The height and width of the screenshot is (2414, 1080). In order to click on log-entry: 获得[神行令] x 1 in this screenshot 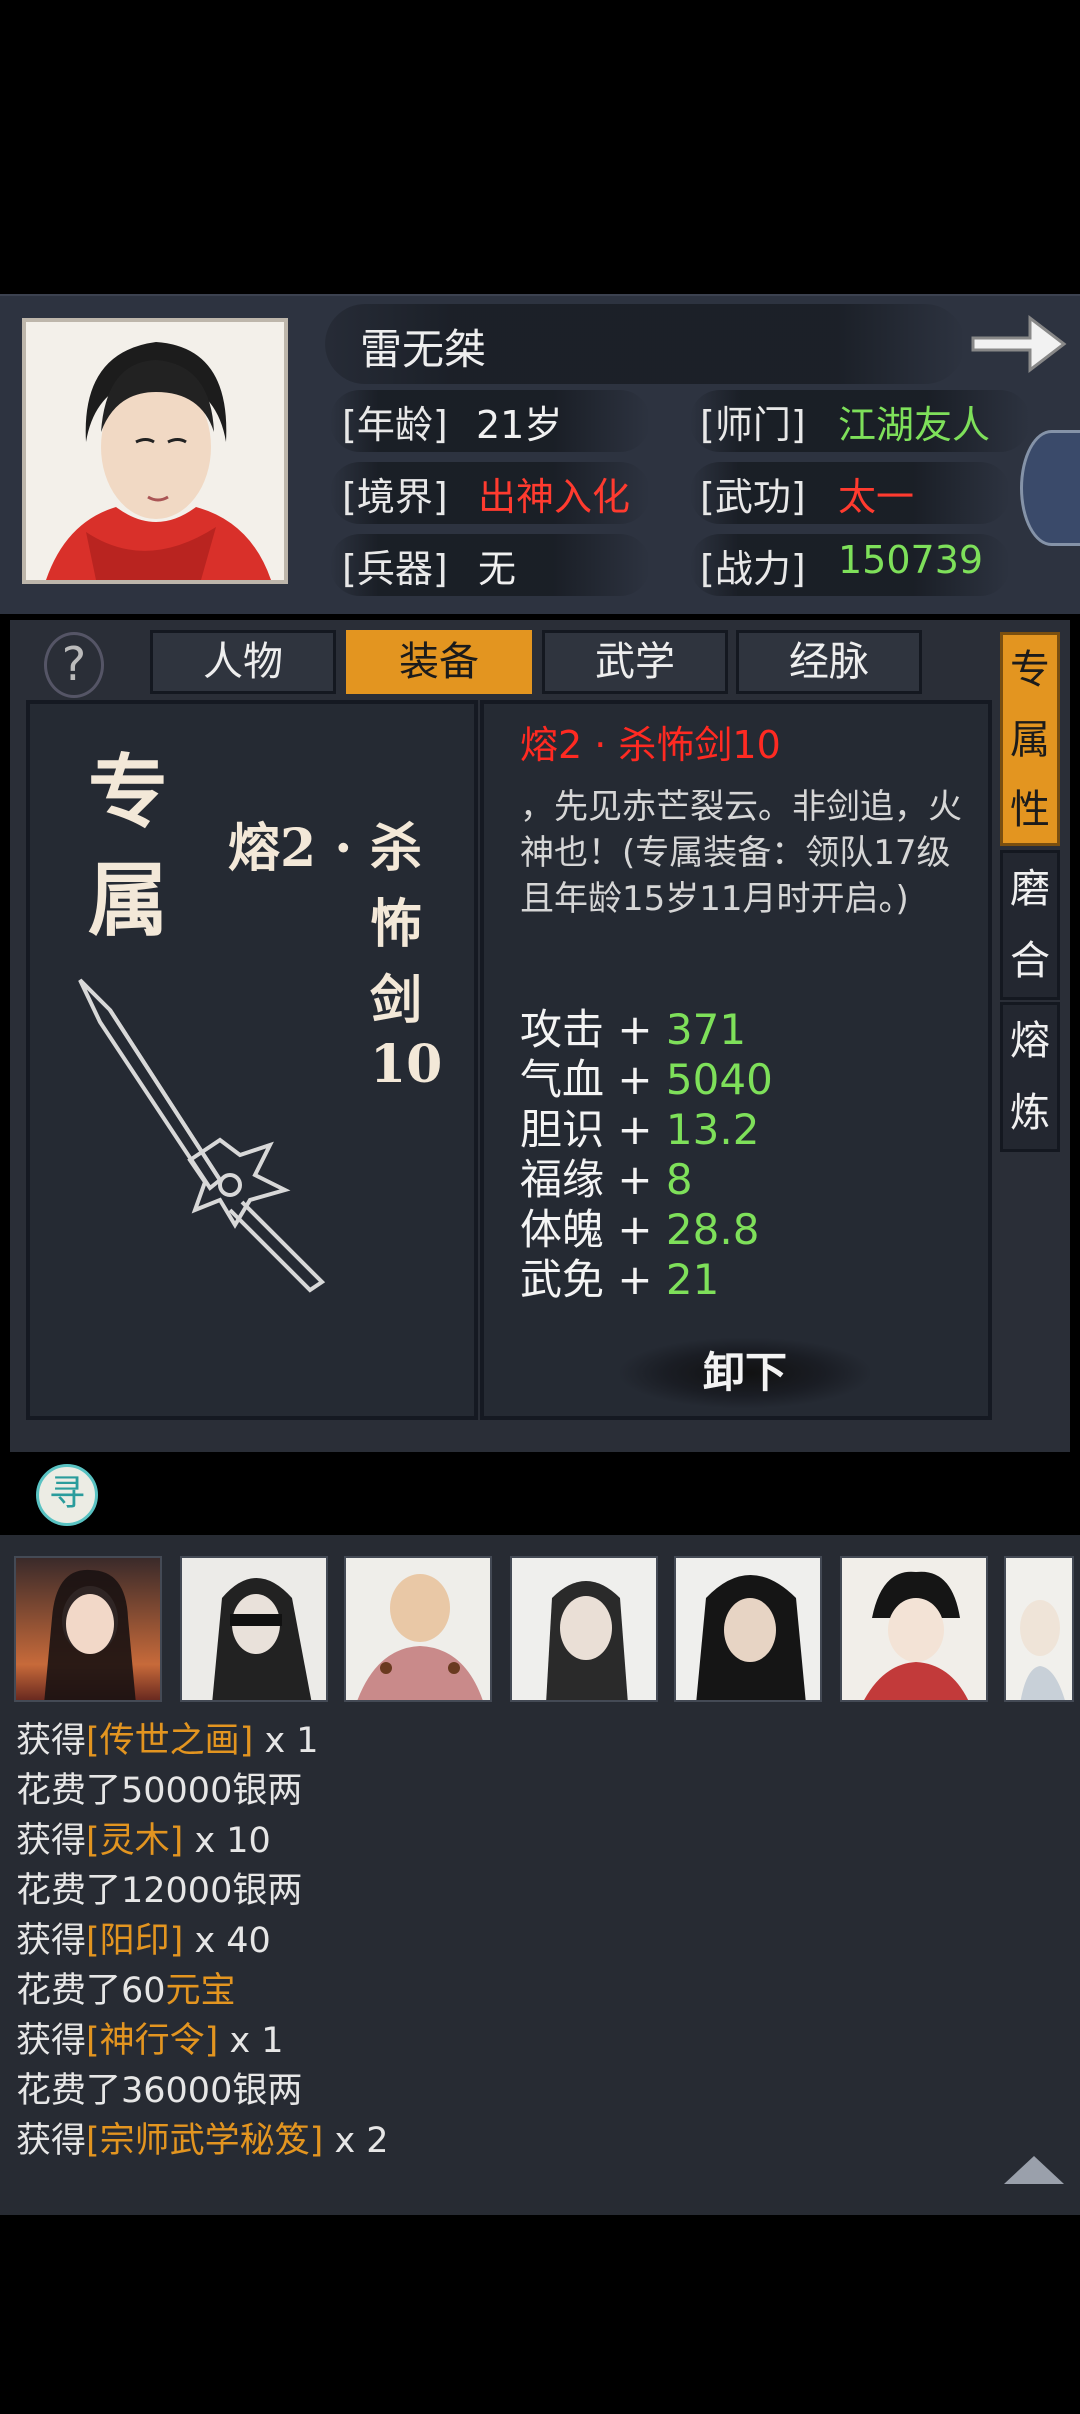, I will do `click(150, 2041)`.